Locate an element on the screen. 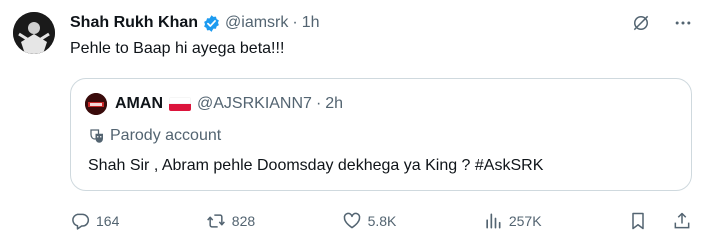 This screenshot has width=709, height=246. reply-button: 164 is located at coordinates (94, 221).